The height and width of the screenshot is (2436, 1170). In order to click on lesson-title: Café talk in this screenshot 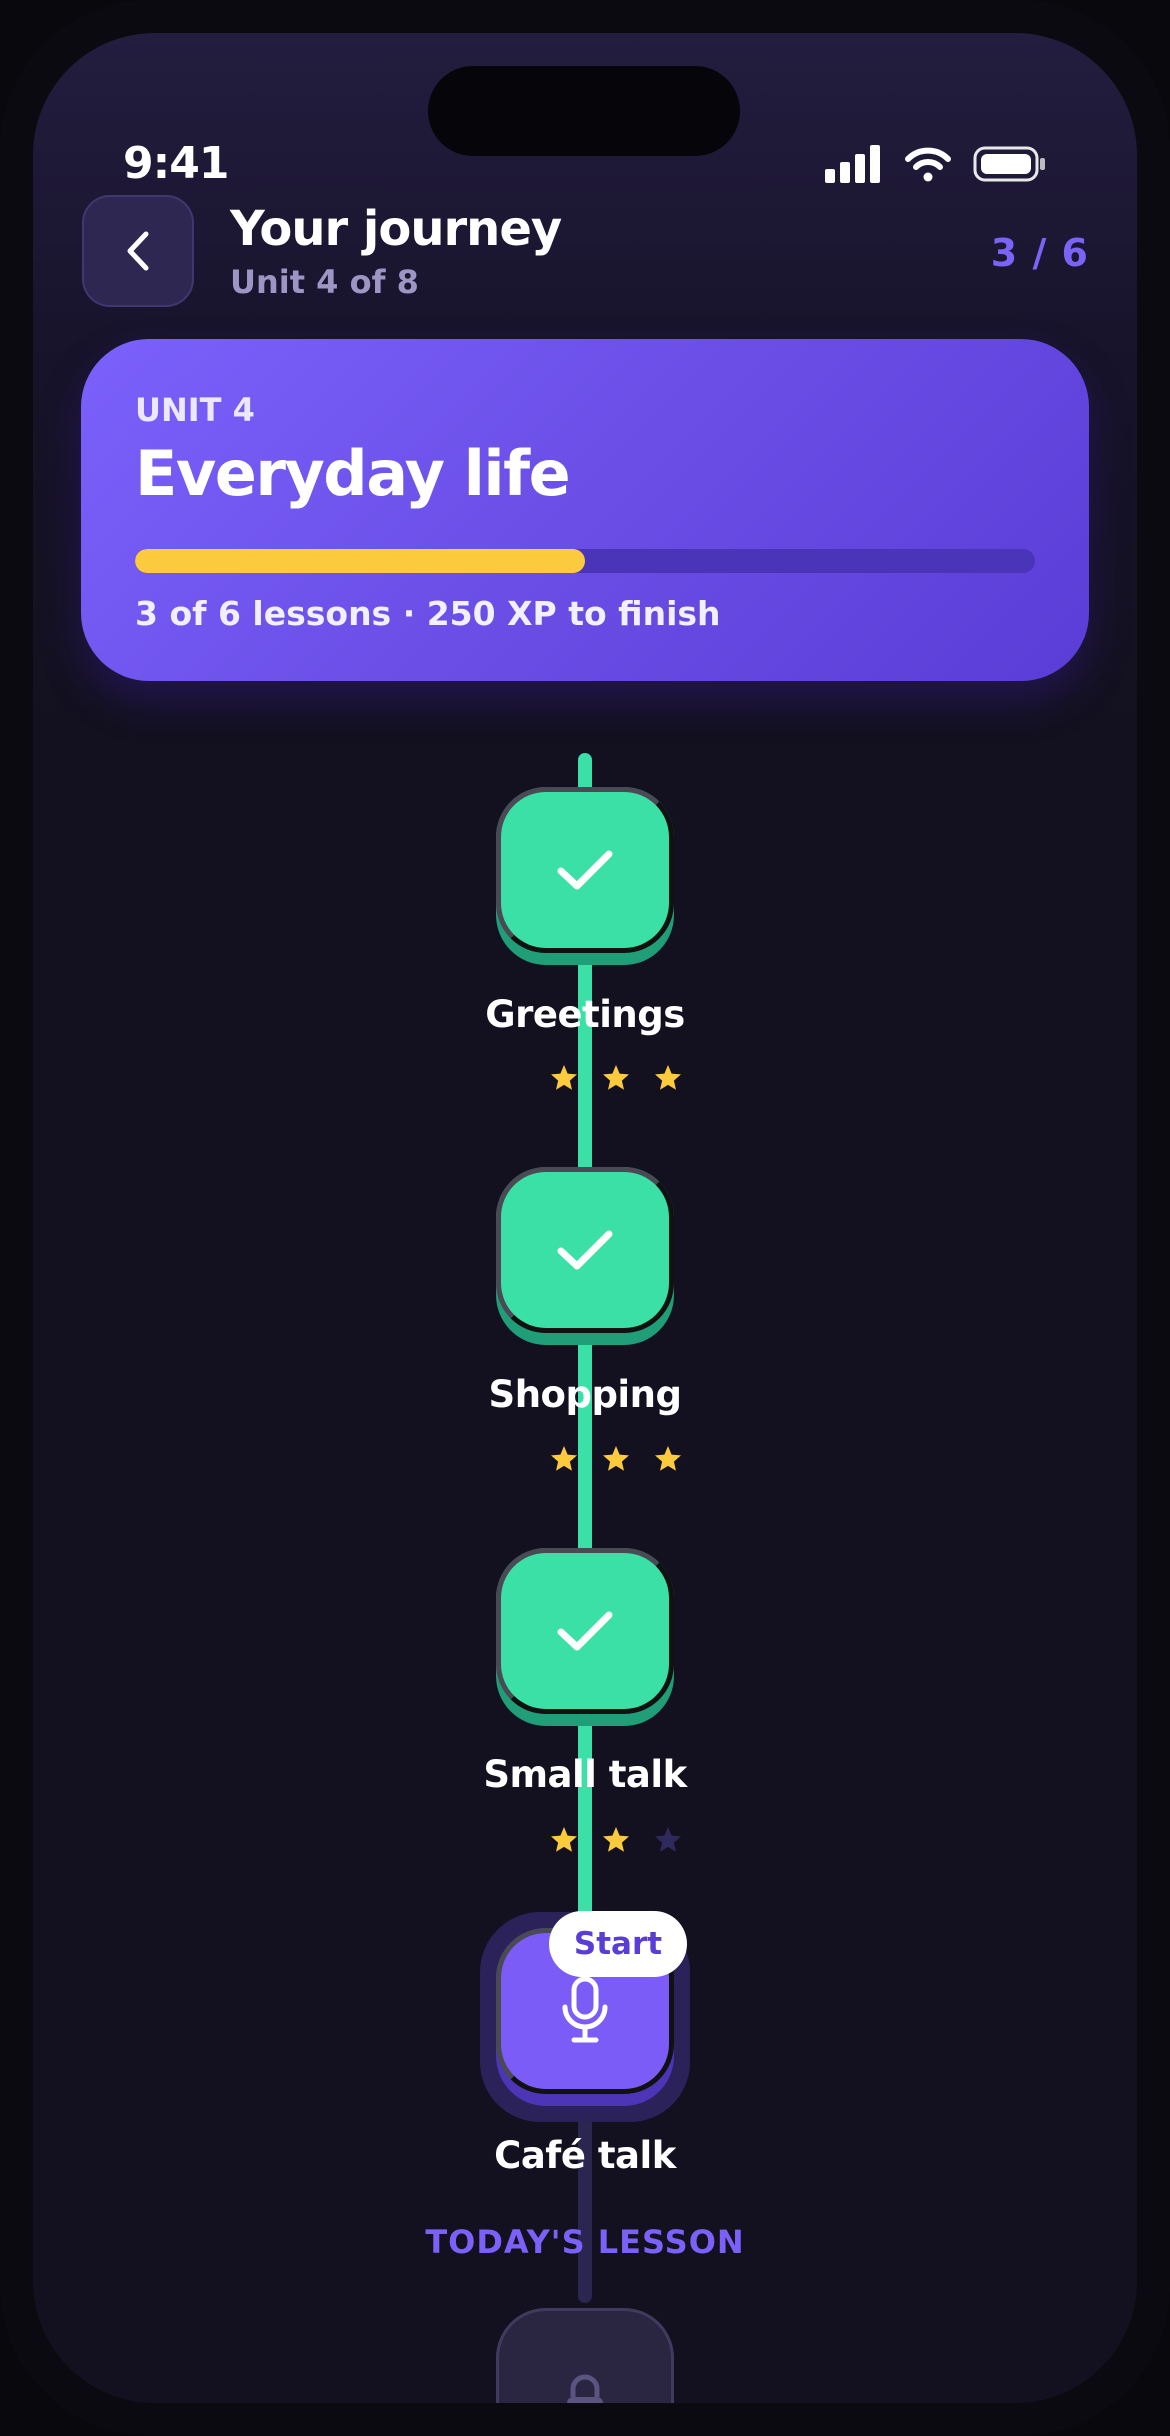, I will do `click(585, 2155)`.